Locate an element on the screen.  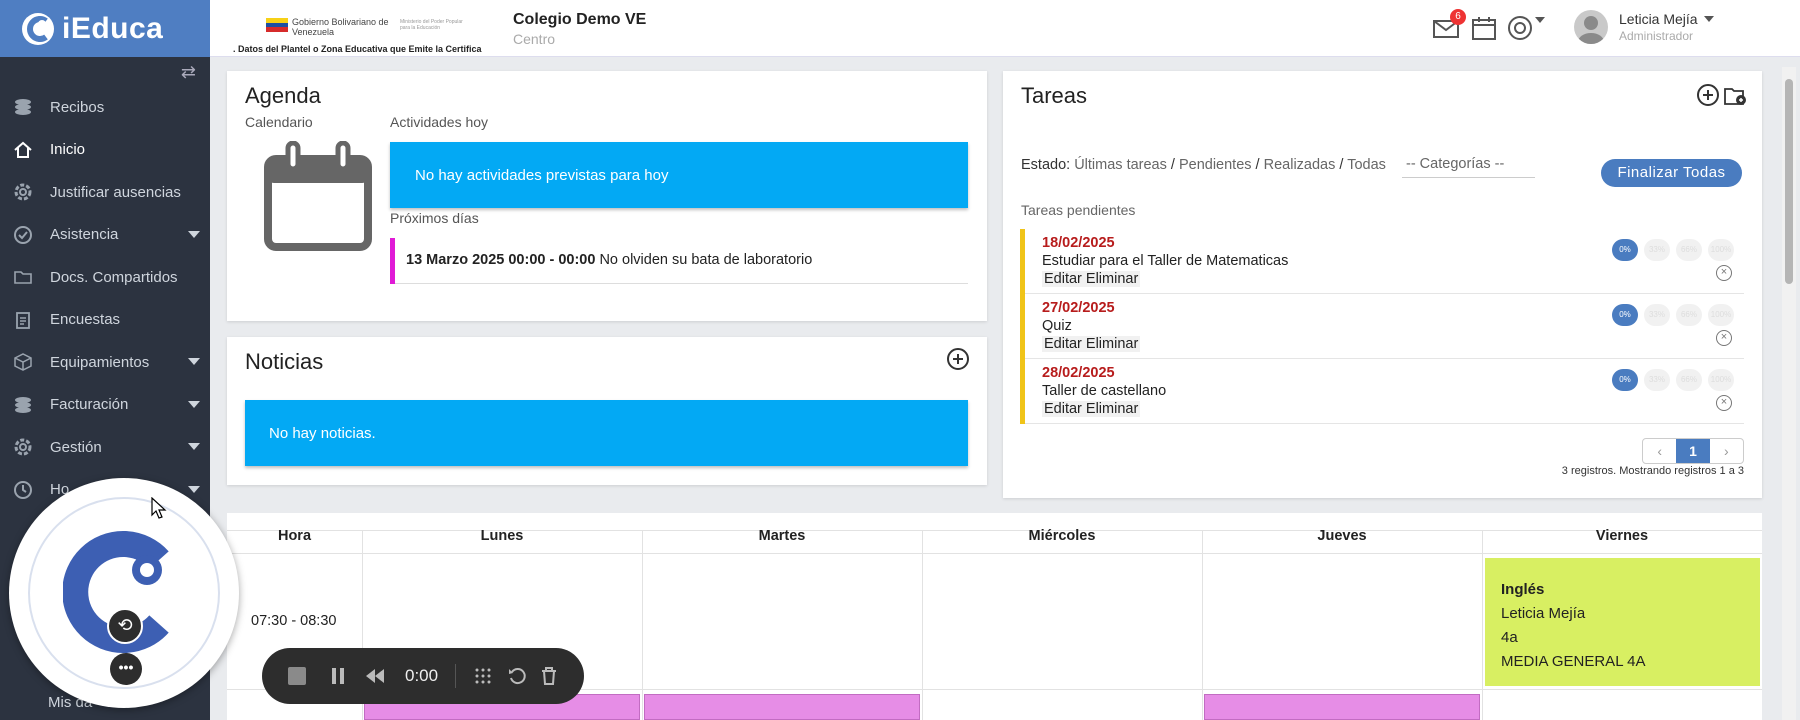
add-category-folder-icon is located at coordinates (1735, 96).